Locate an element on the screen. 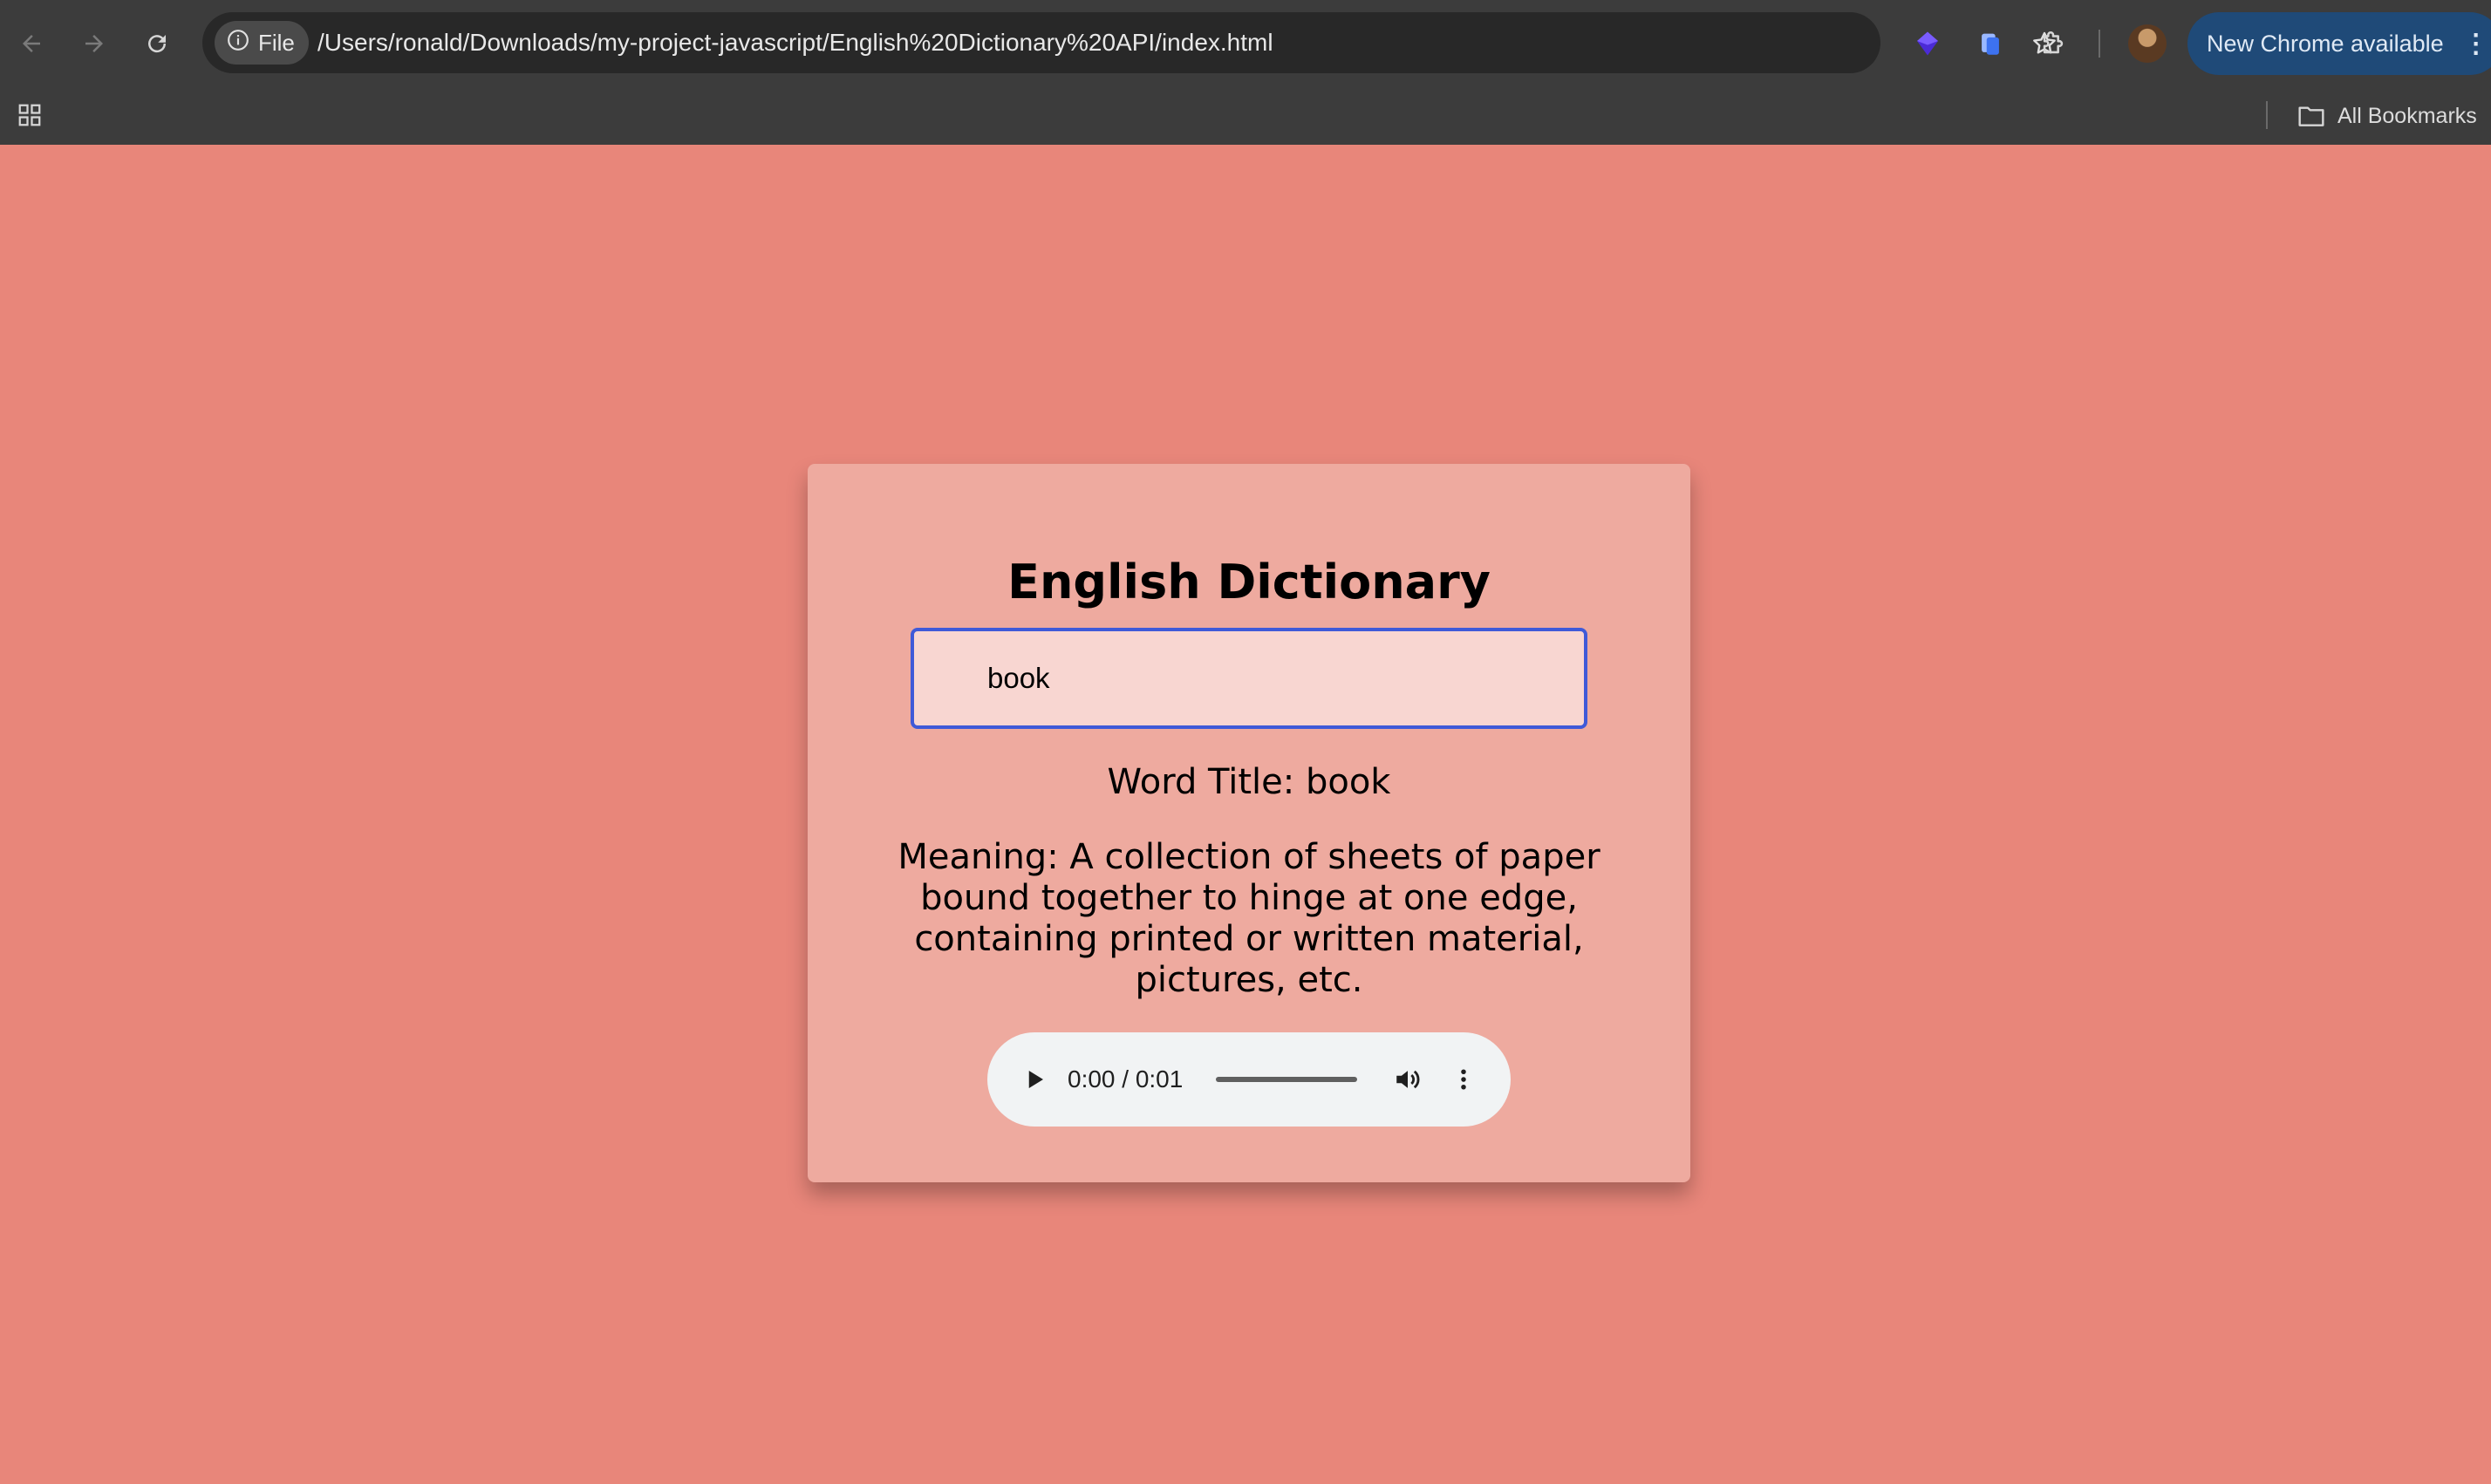 This screenshot has height=1484, width=2491. bookmarks-bar: All Bookmarks is located at coordinates (1245, 116).